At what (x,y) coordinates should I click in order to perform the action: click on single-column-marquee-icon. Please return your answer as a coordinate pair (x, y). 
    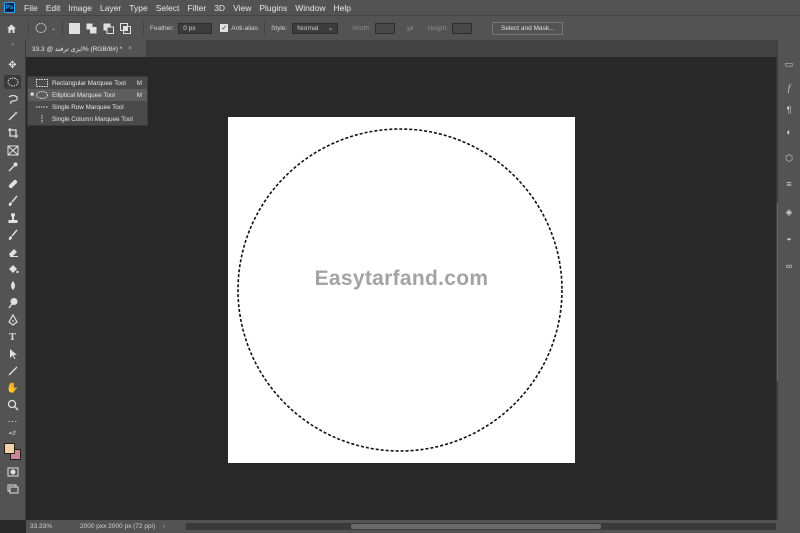
    Looking at the image, I should click on (42, 119).